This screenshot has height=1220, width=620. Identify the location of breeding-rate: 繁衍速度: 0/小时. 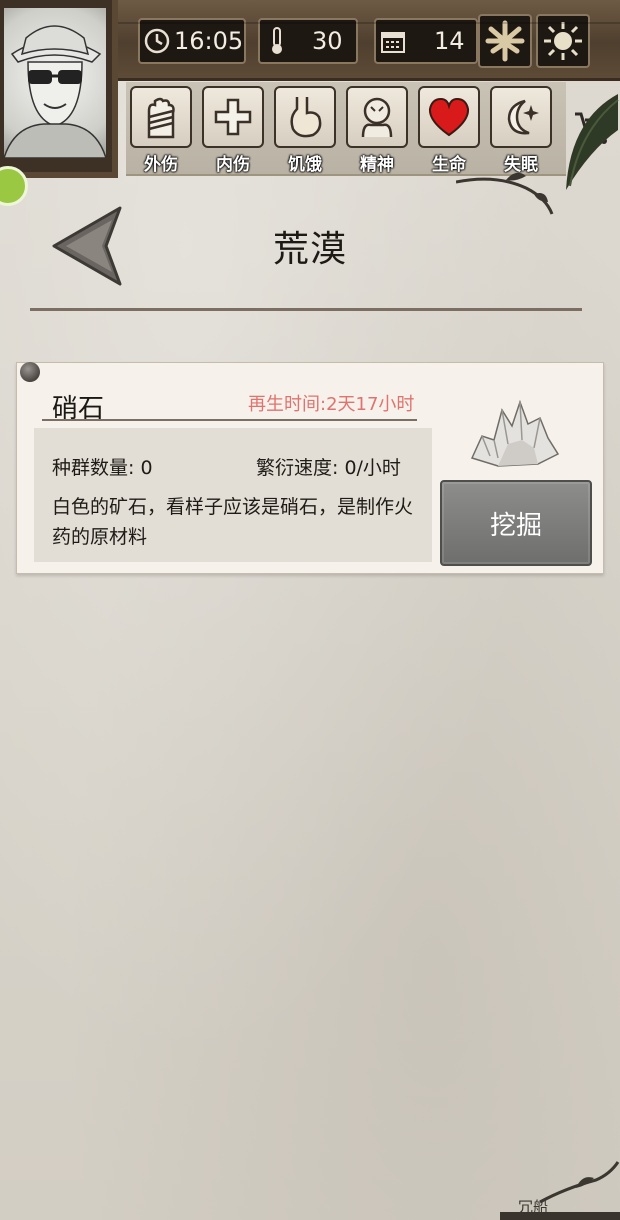
(328, 468).